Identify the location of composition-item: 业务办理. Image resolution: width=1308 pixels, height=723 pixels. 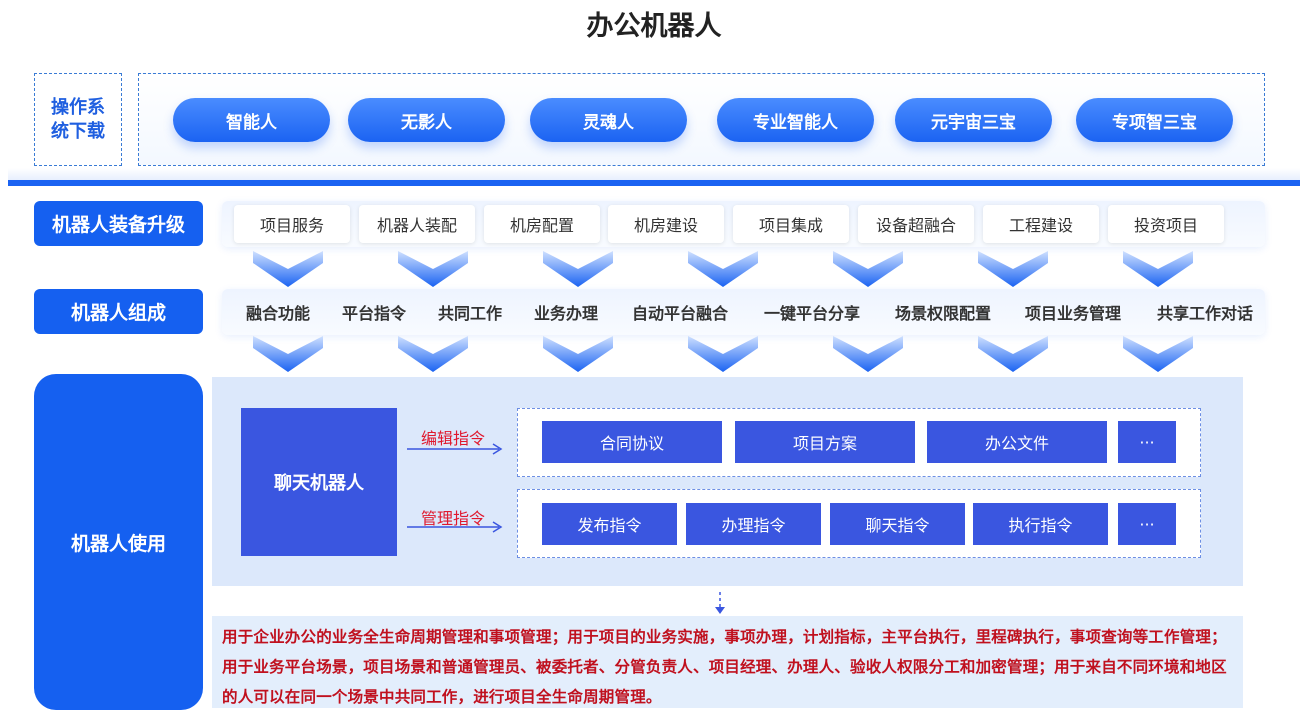
(565, 313).